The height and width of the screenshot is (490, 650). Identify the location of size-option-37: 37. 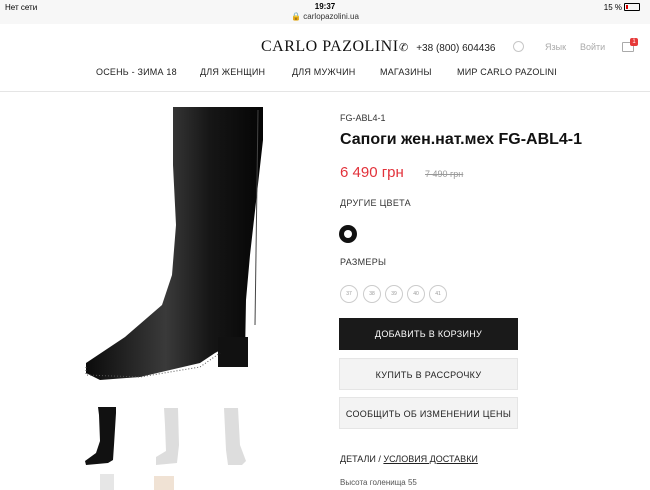
(349, 294).